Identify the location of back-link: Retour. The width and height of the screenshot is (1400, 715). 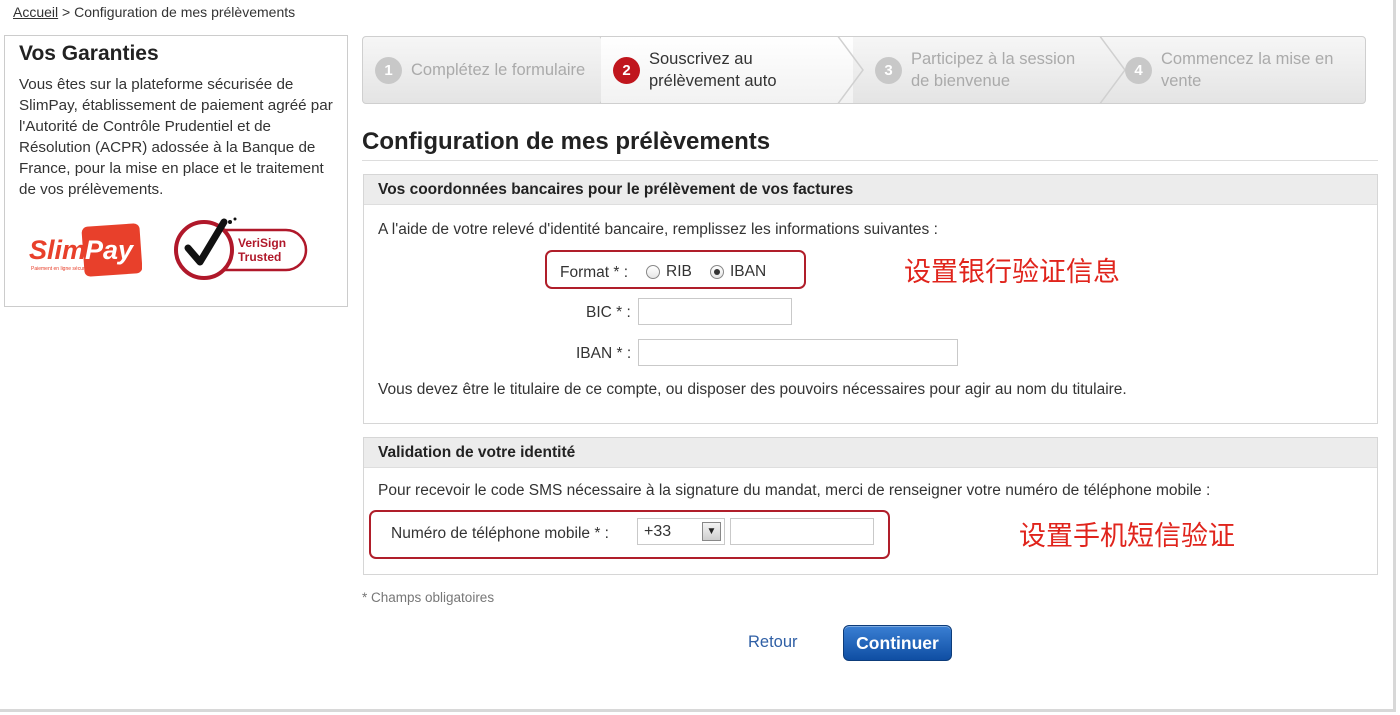
(773, 642).